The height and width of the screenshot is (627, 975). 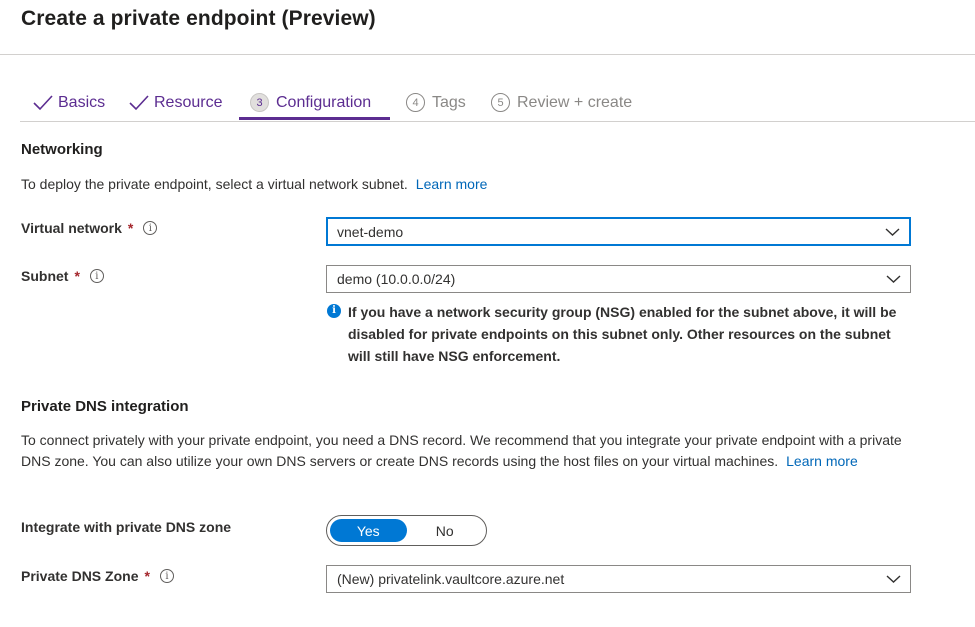 I want to click on subnet-label-text: Subnet, so click(x=45, y=276).